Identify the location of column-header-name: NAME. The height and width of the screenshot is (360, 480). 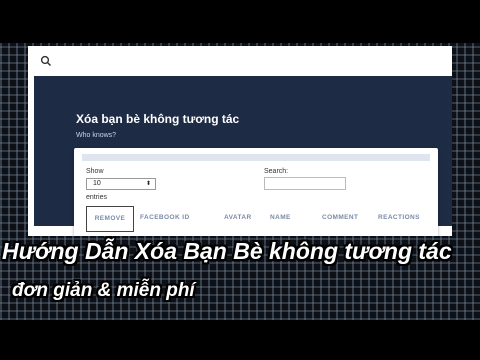
(280, 217).